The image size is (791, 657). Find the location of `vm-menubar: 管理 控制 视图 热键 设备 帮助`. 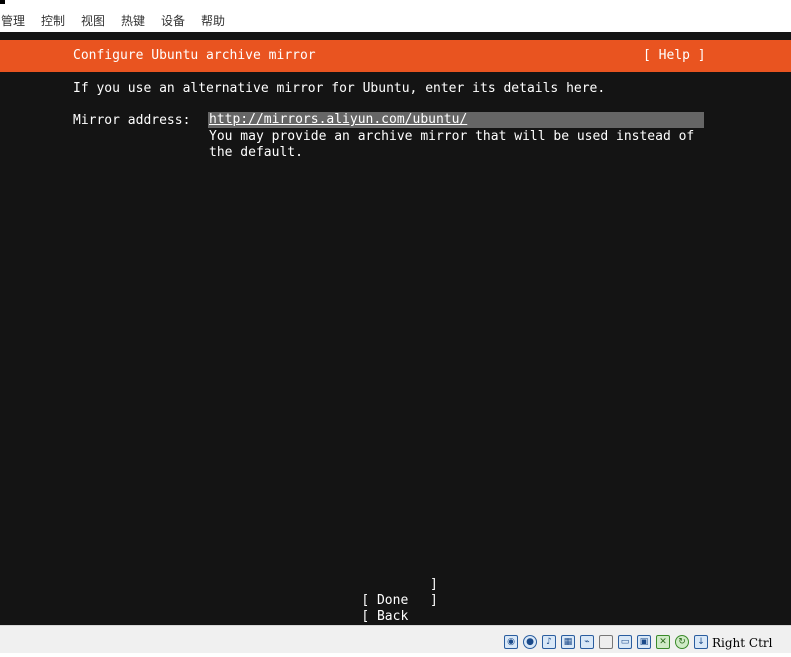

vm-menubar: 管理 控制 视图 热键 设备 帮助 is located at coordinates (395, 16).